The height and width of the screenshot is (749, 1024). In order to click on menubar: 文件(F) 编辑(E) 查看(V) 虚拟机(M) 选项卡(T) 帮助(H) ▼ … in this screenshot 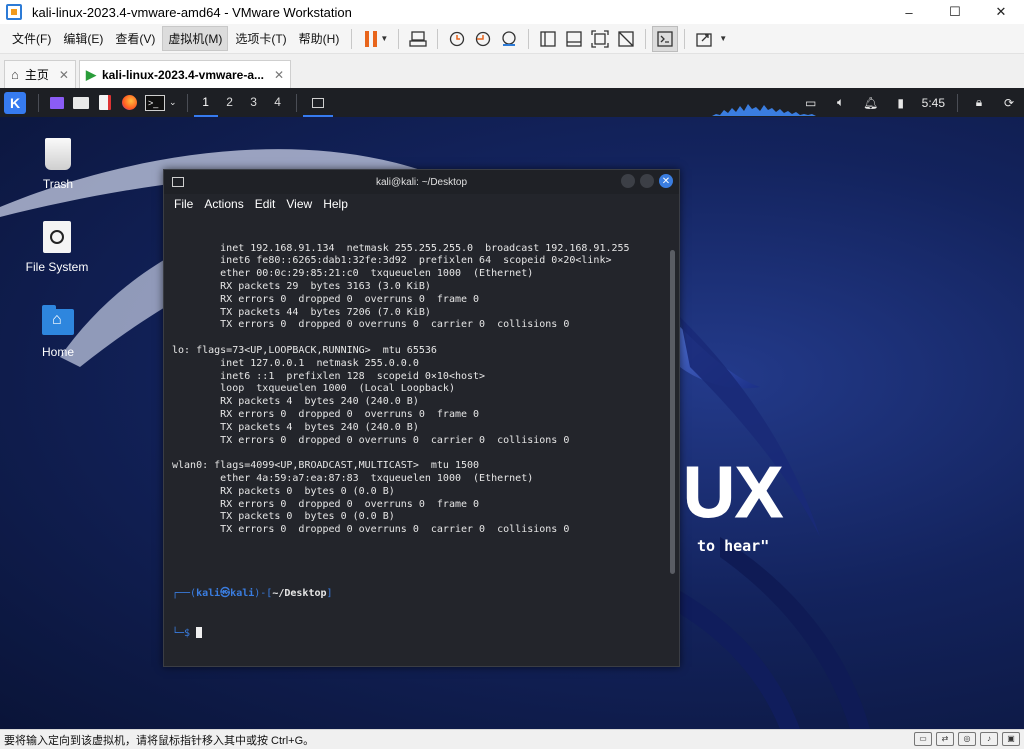, I will do `click(512, 39)`.